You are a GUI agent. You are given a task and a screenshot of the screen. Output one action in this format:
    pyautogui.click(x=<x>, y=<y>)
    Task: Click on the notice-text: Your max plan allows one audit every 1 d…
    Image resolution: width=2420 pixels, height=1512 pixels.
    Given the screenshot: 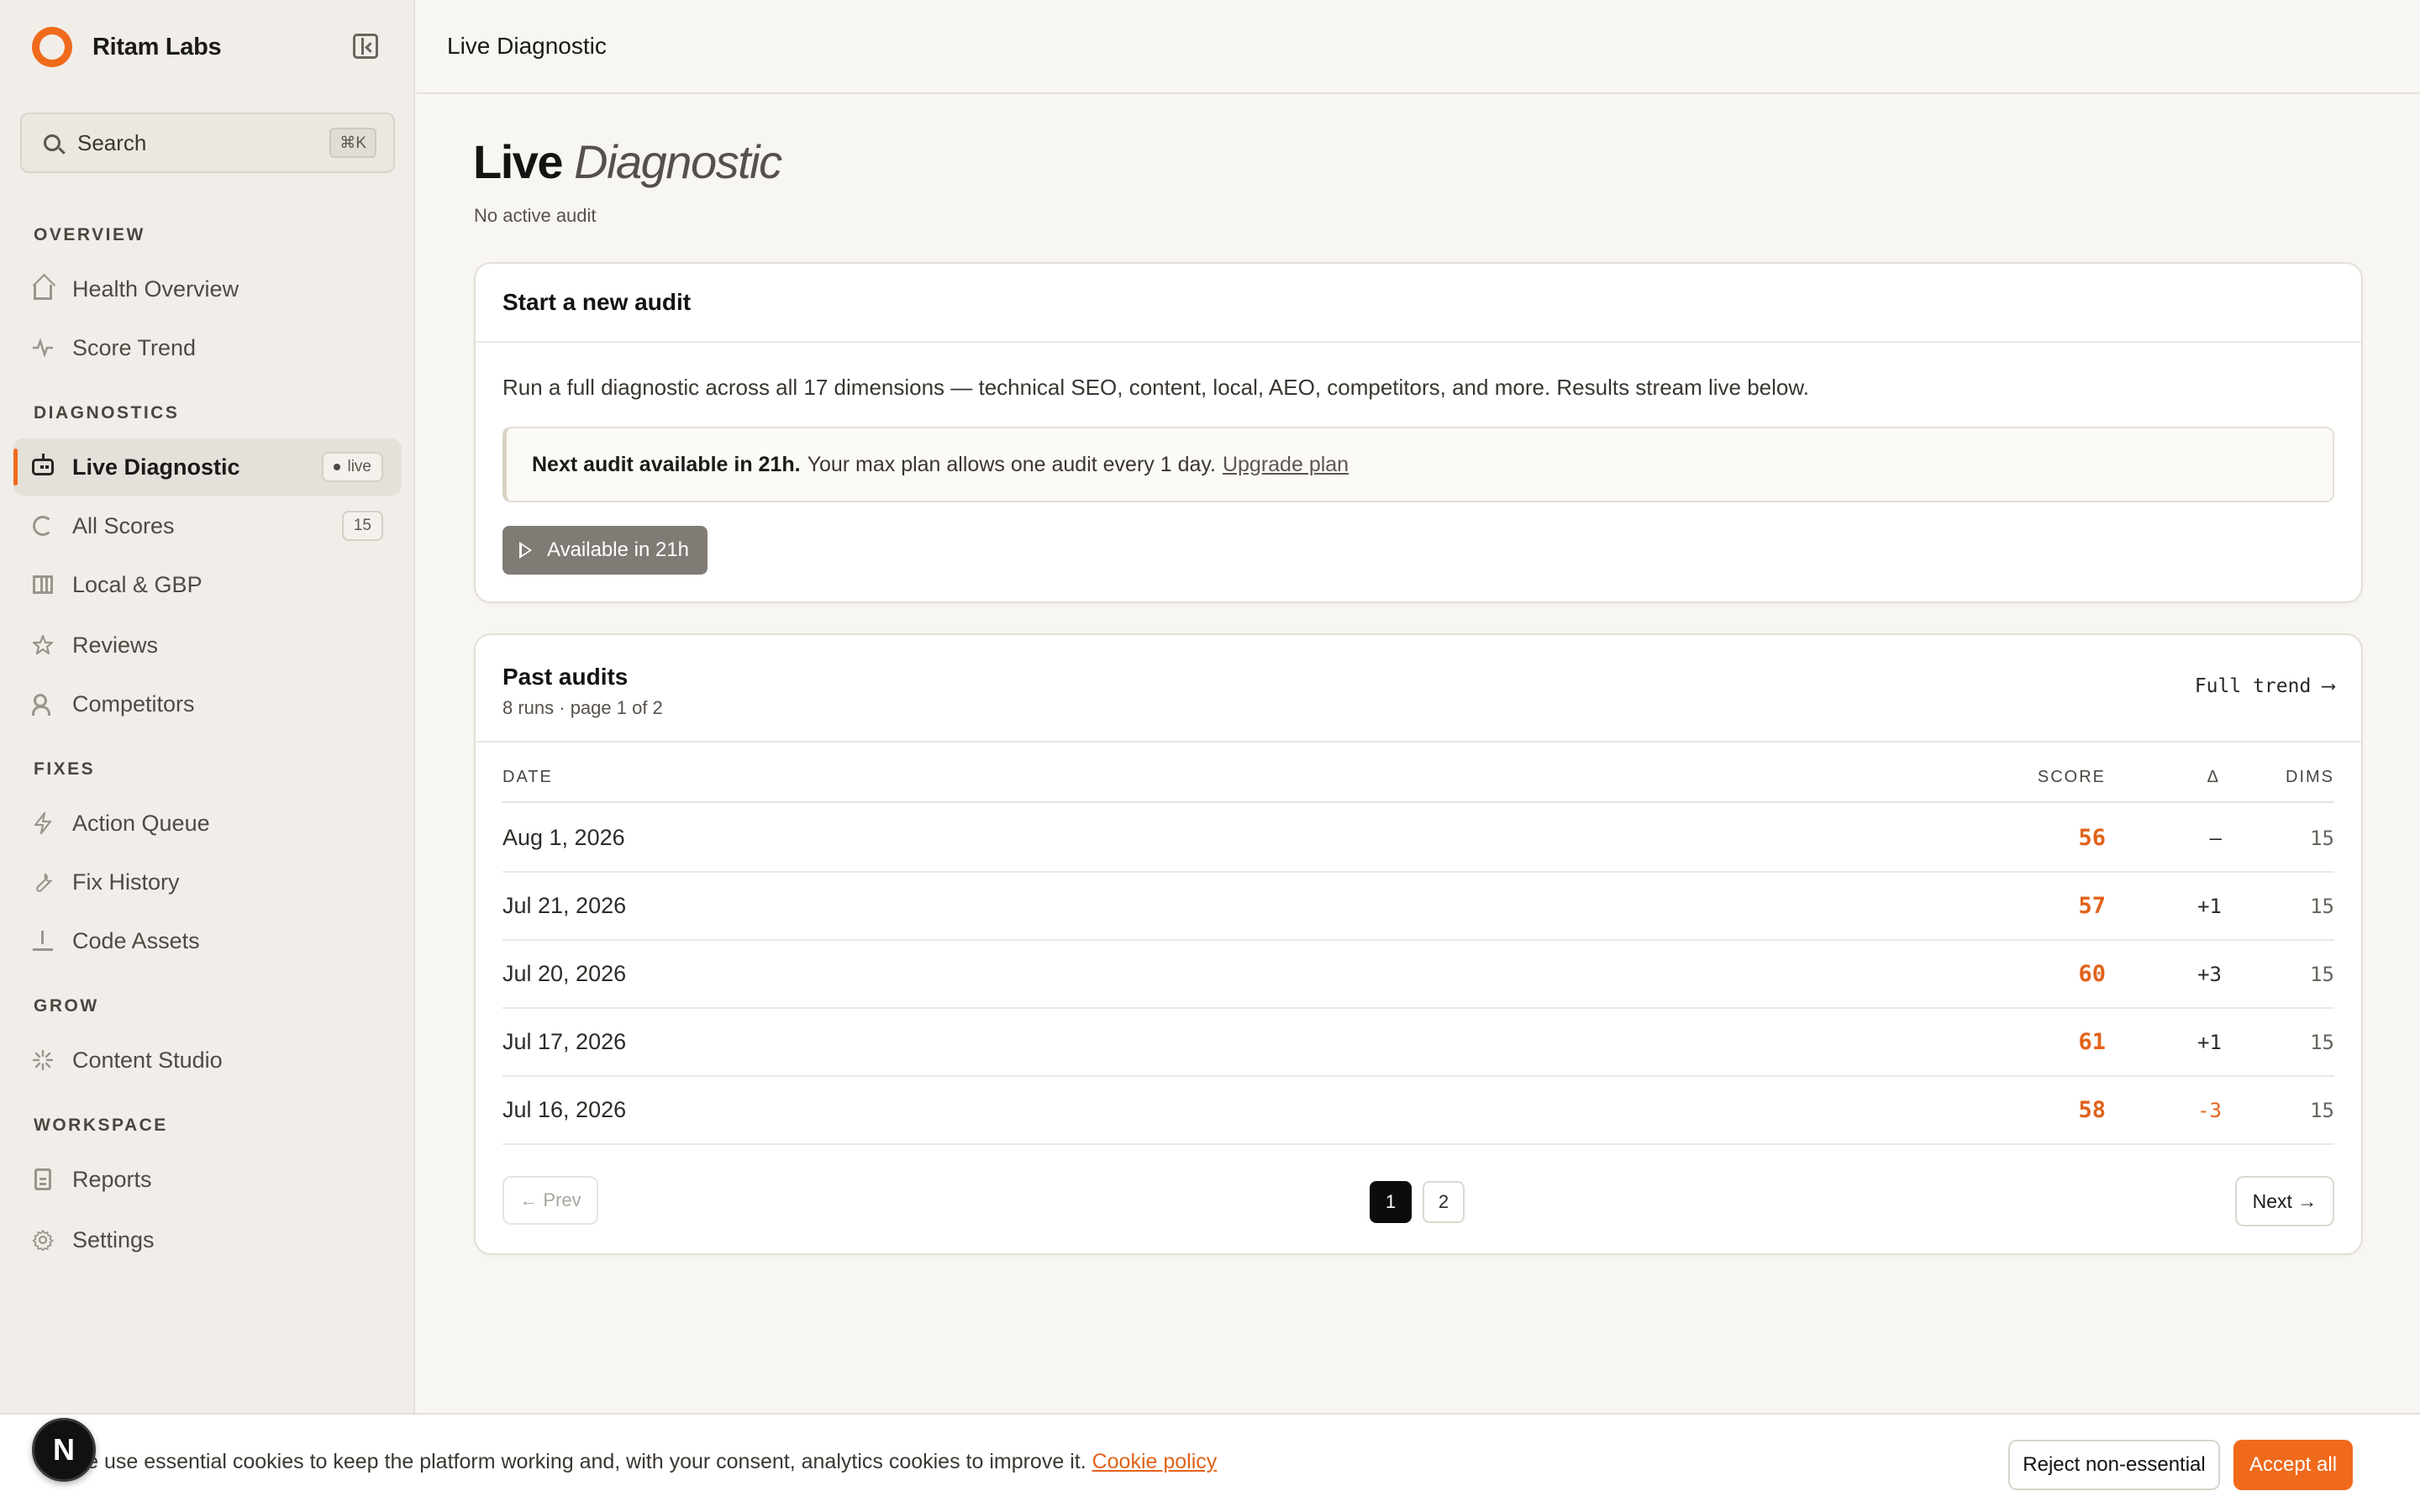 What is the action you would take?
    pyautogui.click(x=1012, y=464)
    